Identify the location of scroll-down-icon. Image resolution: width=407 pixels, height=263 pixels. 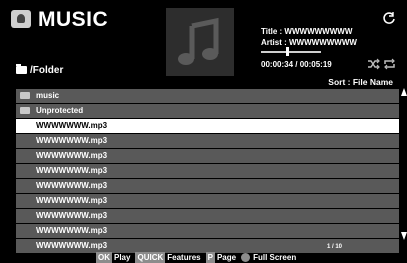
(404, 236).